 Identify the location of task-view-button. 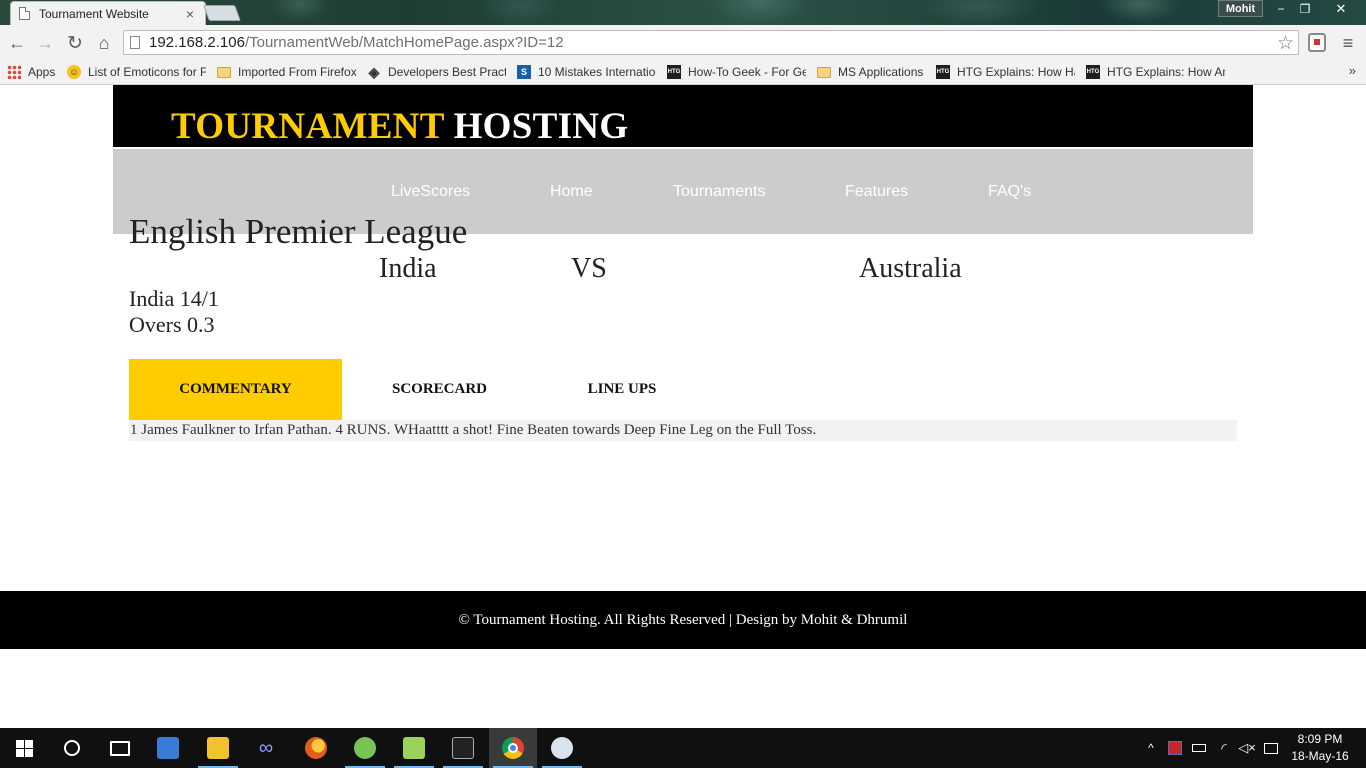
(120, 748).